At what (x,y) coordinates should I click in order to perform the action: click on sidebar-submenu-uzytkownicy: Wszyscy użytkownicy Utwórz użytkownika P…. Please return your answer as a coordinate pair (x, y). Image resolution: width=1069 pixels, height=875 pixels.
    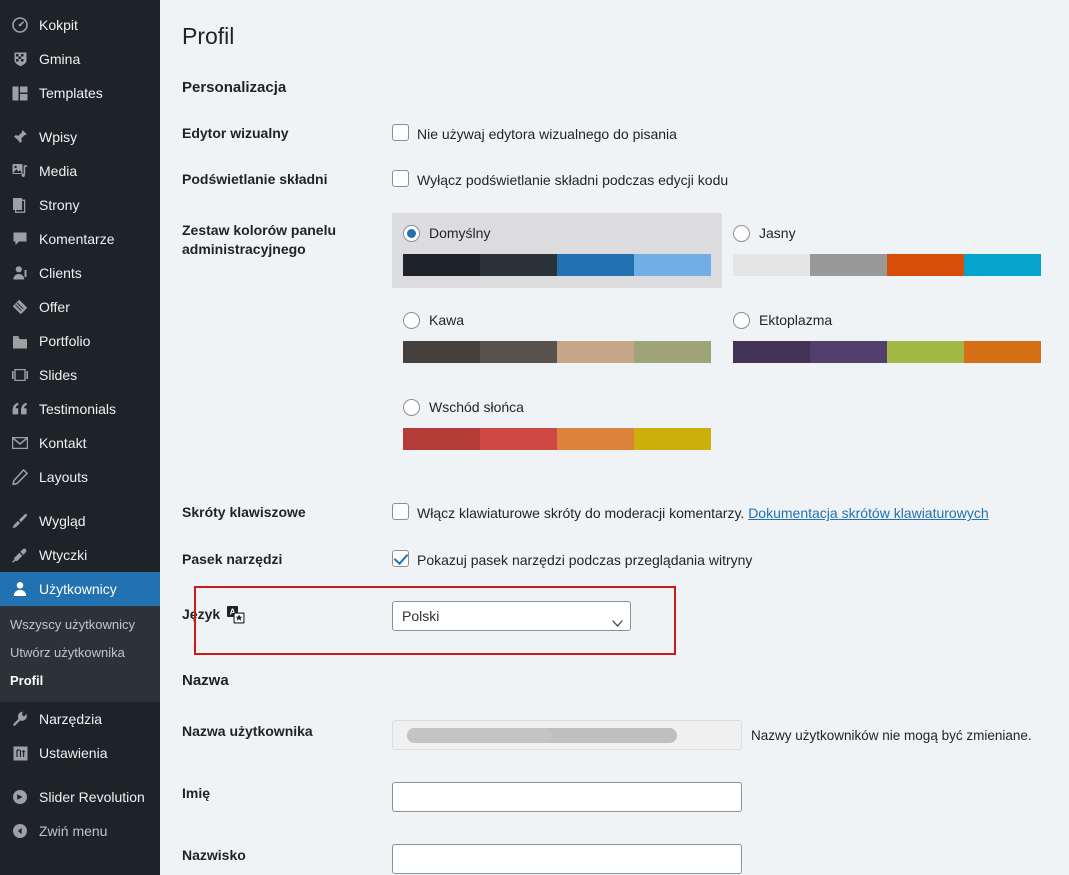
    Looking at the image, I should click on (80, 654).